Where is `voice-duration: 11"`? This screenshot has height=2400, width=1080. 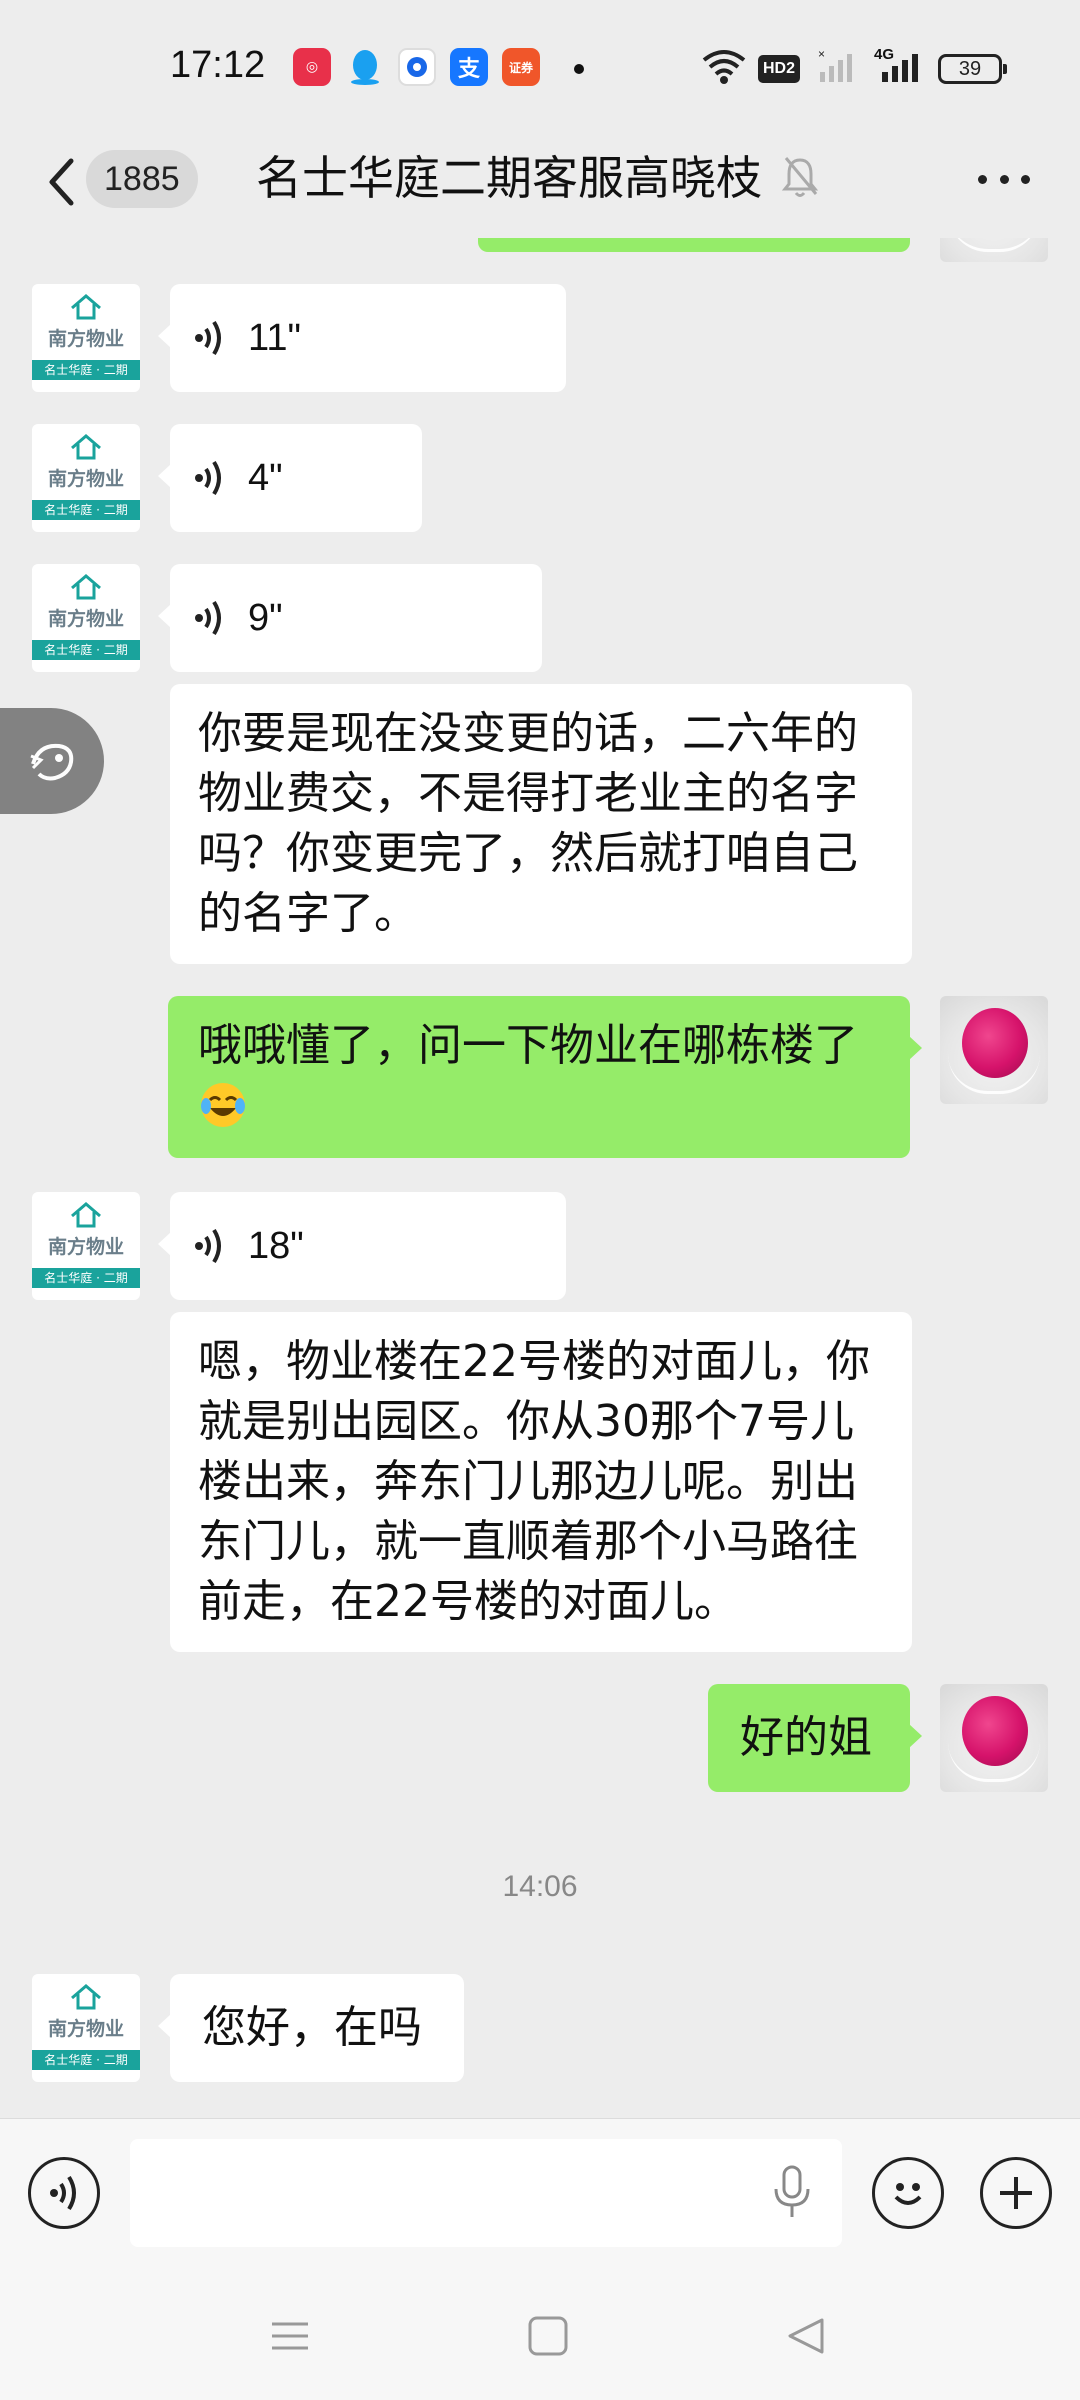
voice-duration: 11" is located at coordinates (274, 338).